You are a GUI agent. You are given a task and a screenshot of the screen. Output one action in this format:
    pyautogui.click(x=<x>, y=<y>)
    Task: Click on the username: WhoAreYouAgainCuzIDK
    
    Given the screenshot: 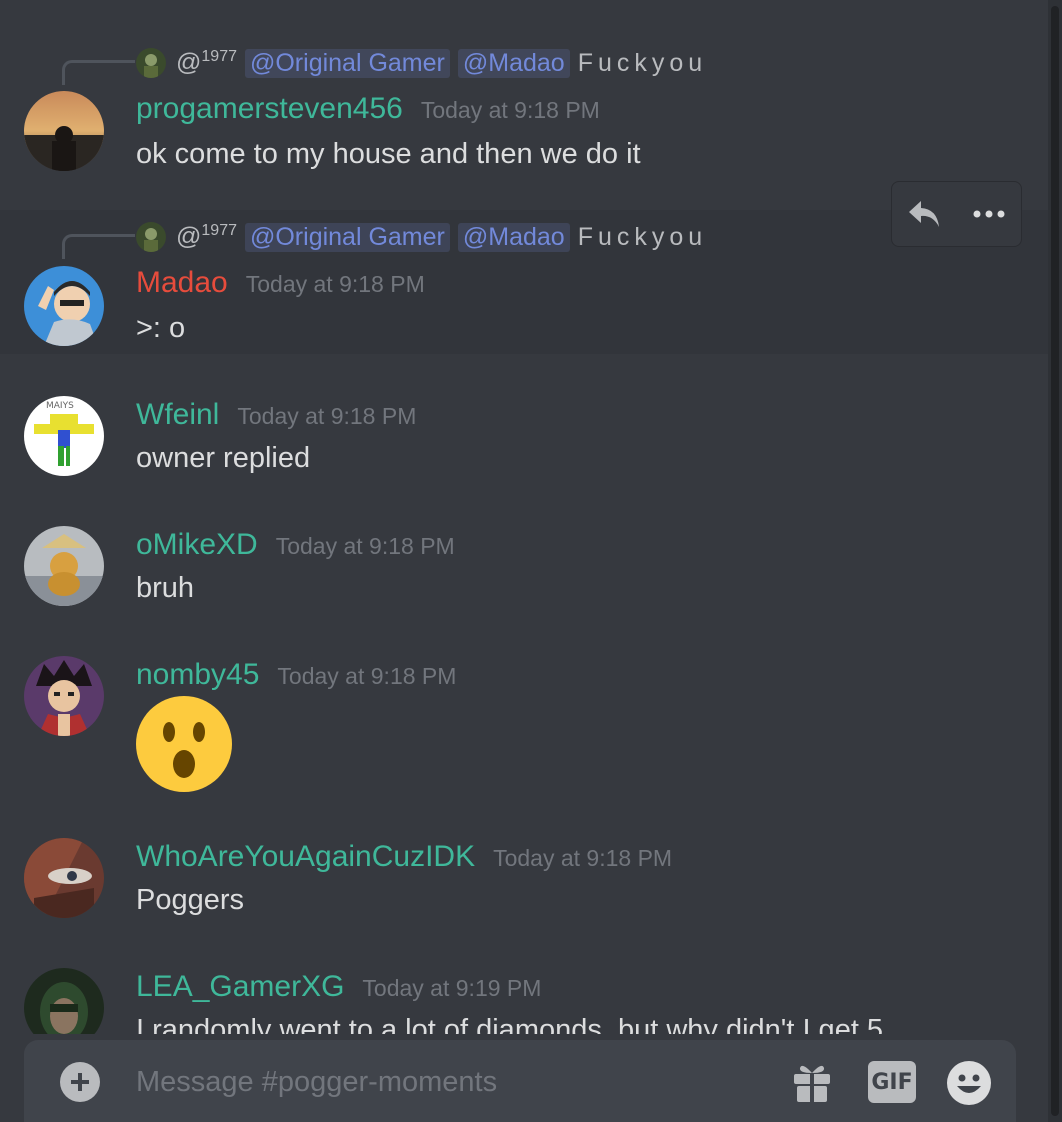 What is the action you would take?
    pyautogui.click(x=305, y=857)
    